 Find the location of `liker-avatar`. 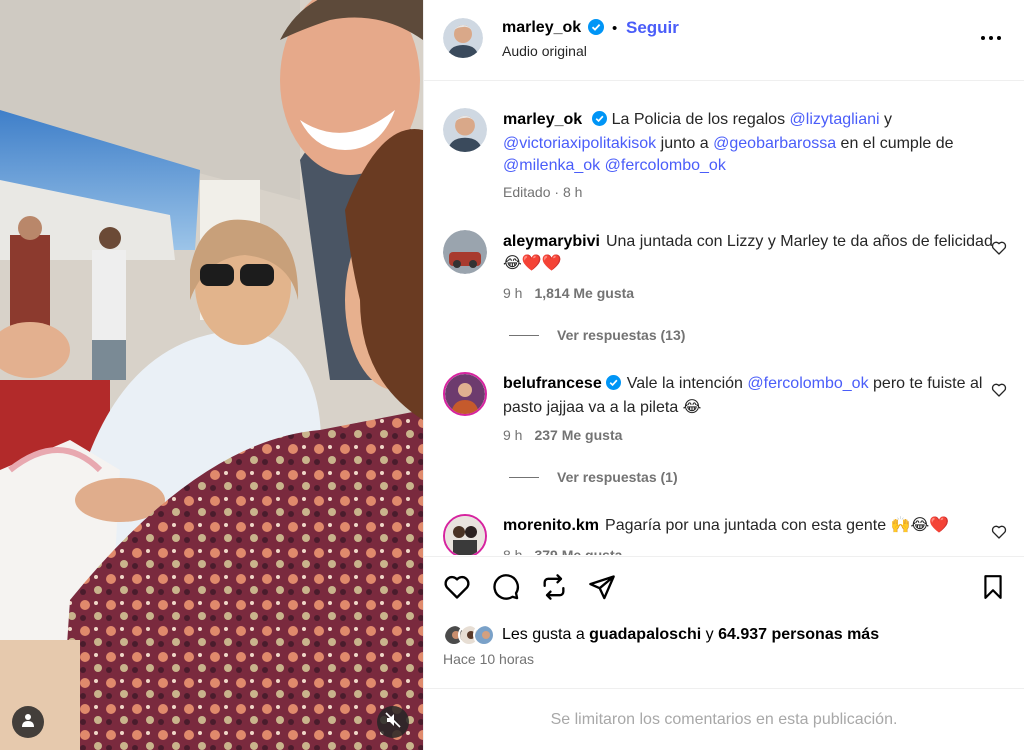

liker-avatar is located at coordinates (484, 635).